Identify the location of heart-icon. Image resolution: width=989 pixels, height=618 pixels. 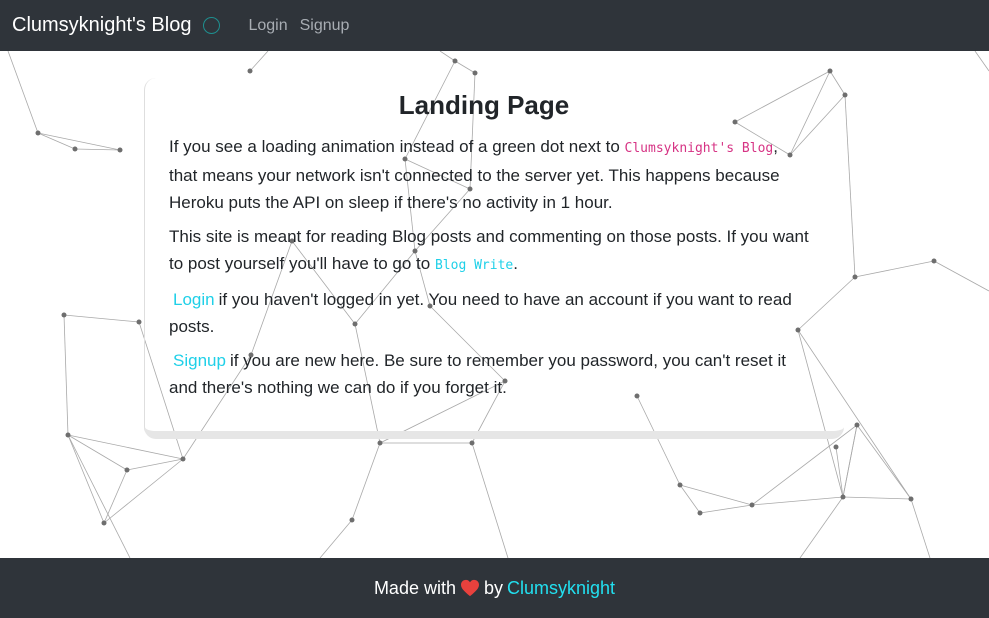
(469, 588).